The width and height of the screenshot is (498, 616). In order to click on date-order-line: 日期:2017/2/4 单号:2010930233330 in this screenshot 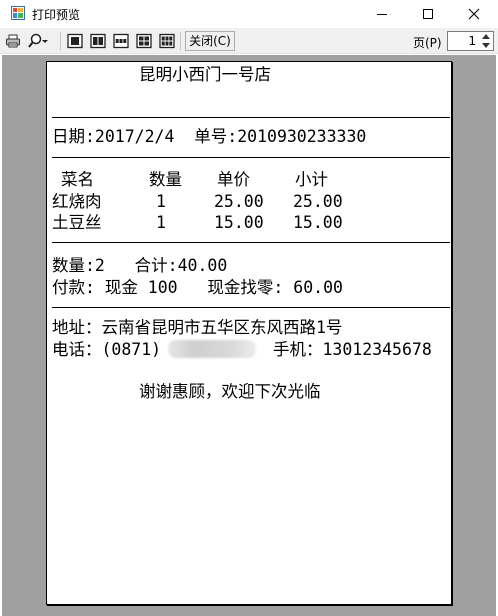, I will do `click(209, 136)`.